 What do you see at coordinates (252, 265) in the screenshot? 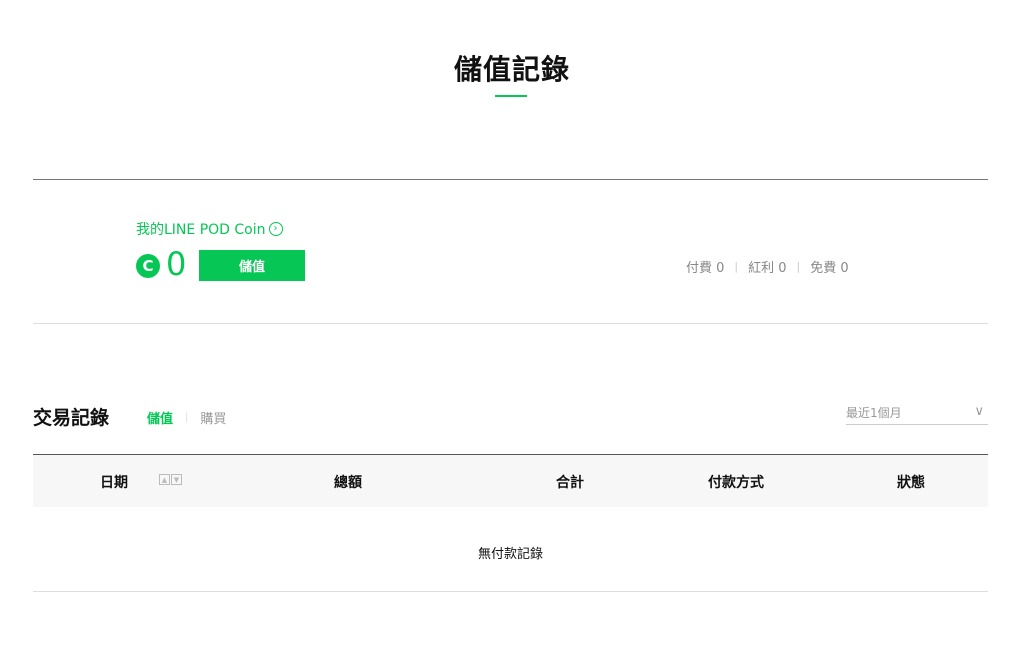
I see `topup-button: 儲值` at bounding box center [252, 265].